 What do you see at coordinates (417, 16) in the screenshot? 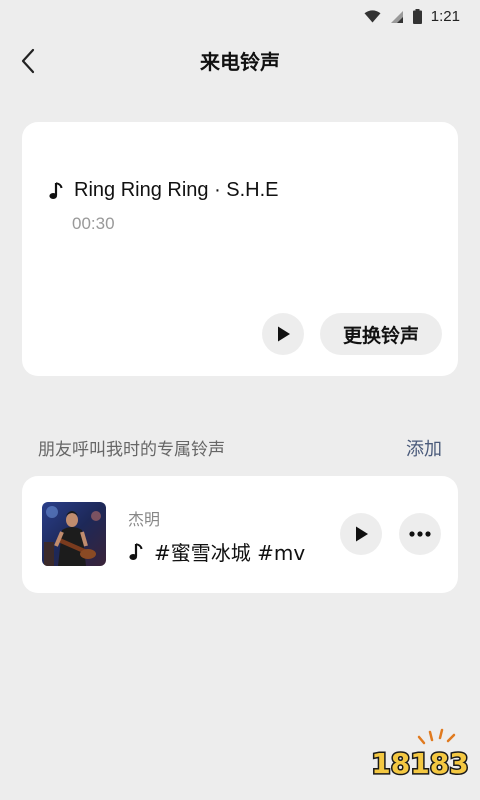
I see `battery-icon` at bounding box center [417, 16].